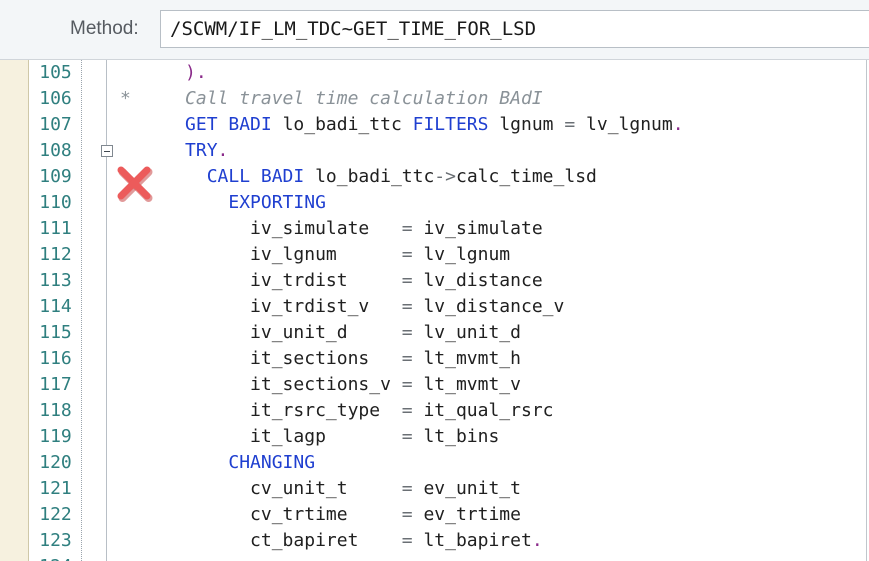 The width and height of the screenshot is (869, 561). I want to click on code-text: iv_simulate = iv_simulate, so click(331, 229).